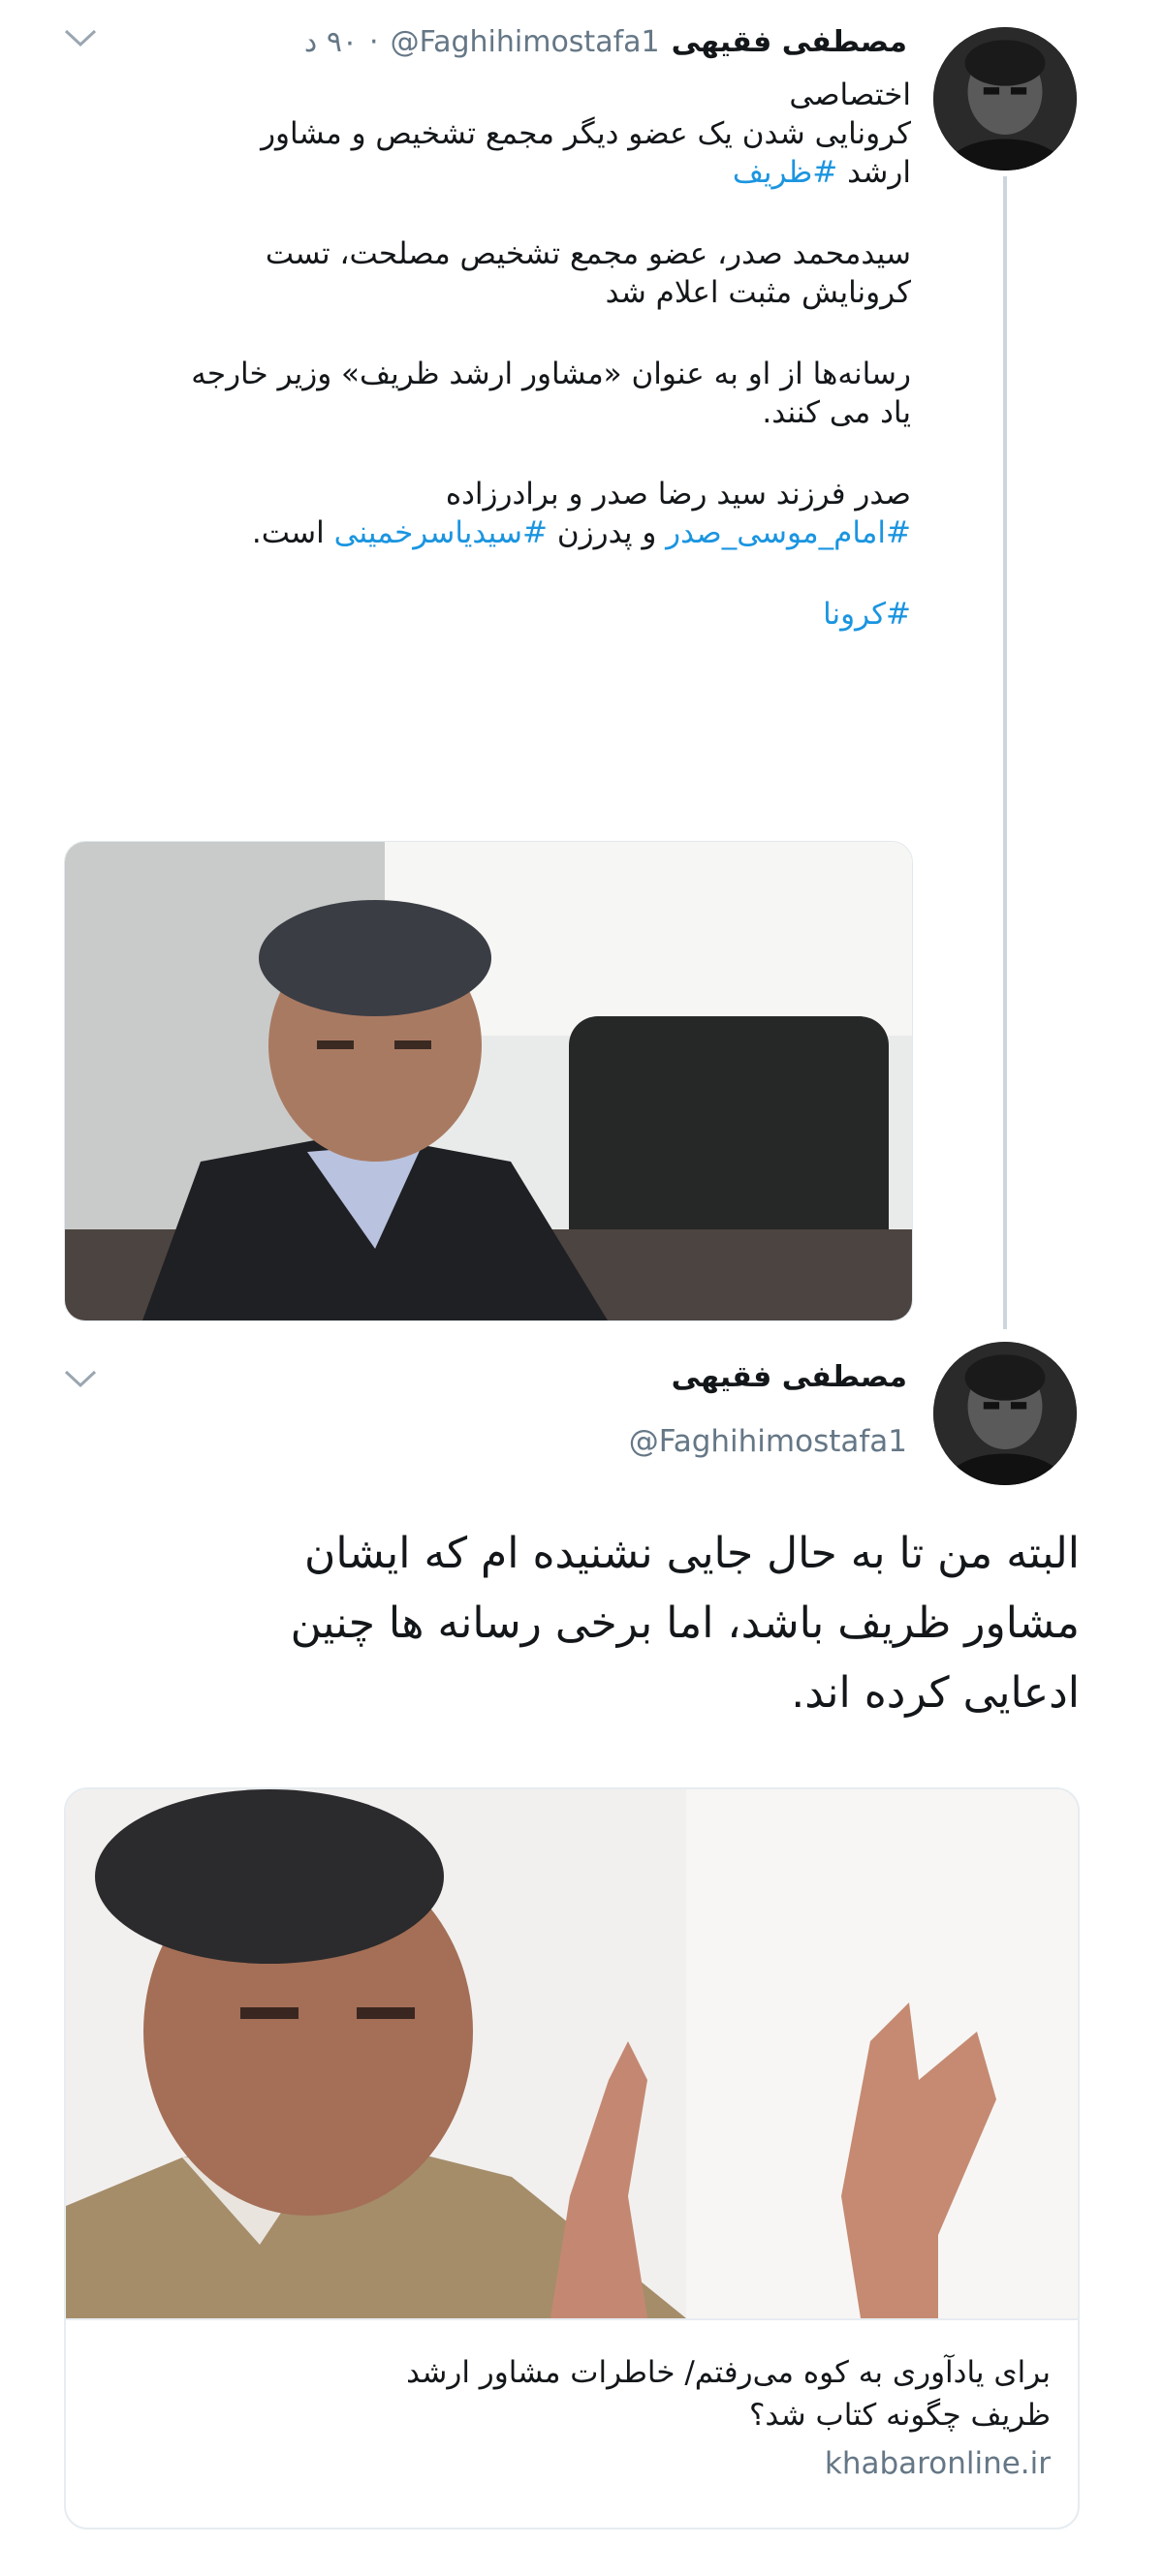 The image size is (1163, 2576). Describe the element at coordinates (788, 532) in the screenshot. I see `hashtag-link: #امام_موسی_صدر` at that location.